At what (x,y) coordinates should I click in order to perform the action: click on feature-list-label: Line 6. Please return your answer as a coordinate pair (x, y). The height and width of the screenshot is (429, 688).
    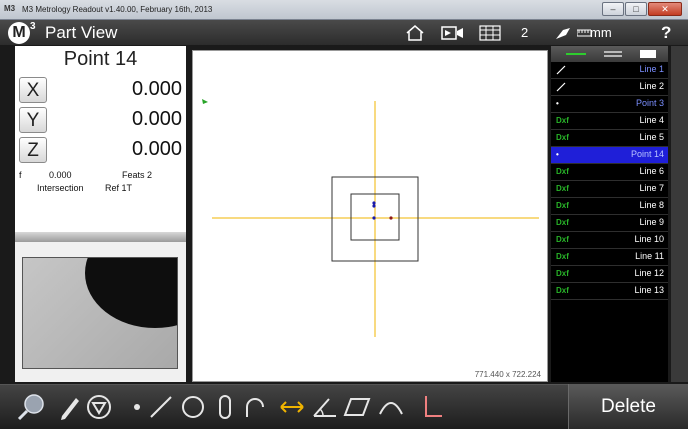
    Looking at the image, I should click on (651, 171).